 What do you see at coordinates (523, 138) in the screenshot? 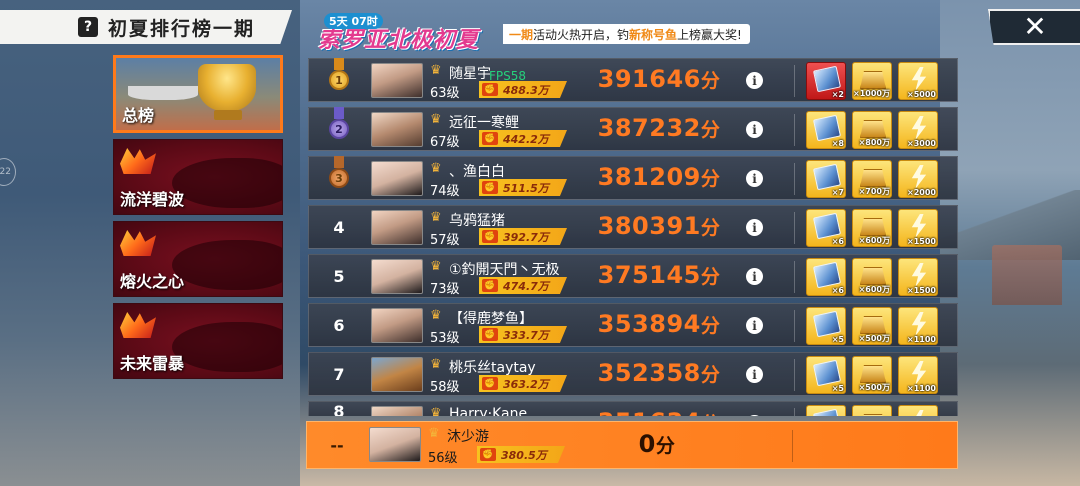
I see `power-badge: ✊ 442.2万` at bounding box center [523, 138].